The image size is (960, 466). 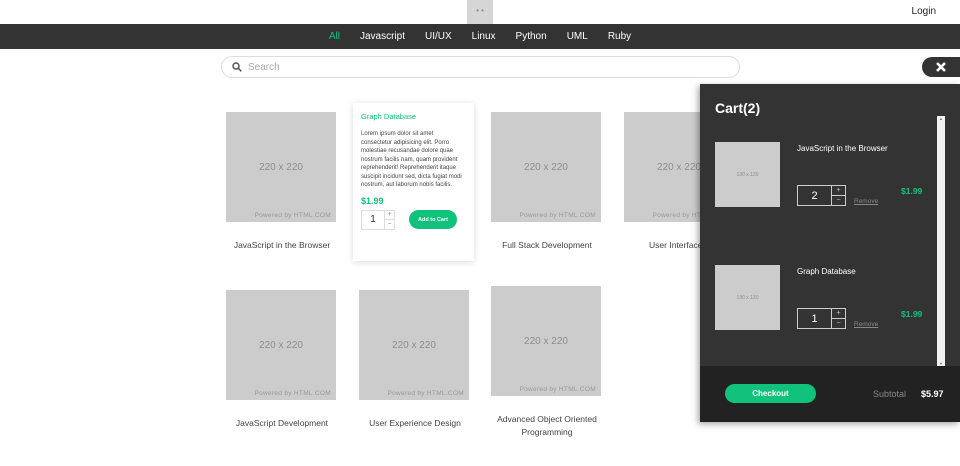 I want to click on product-price: $1.99, so click(x=372, y=200).